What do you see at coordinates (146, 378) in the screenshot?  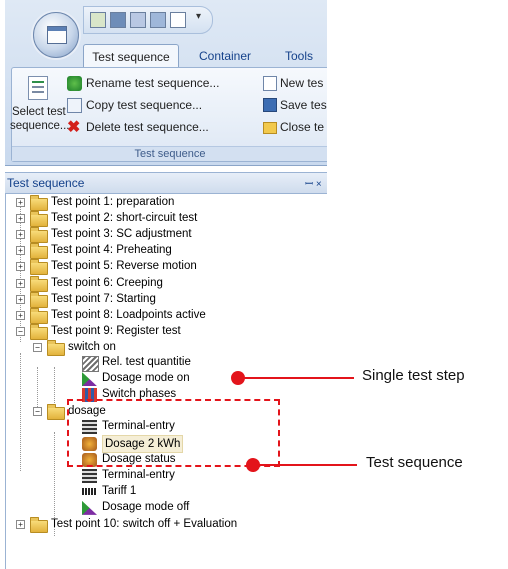 I see `step-label: Dosage mode on` at bounding box center [146, 378].